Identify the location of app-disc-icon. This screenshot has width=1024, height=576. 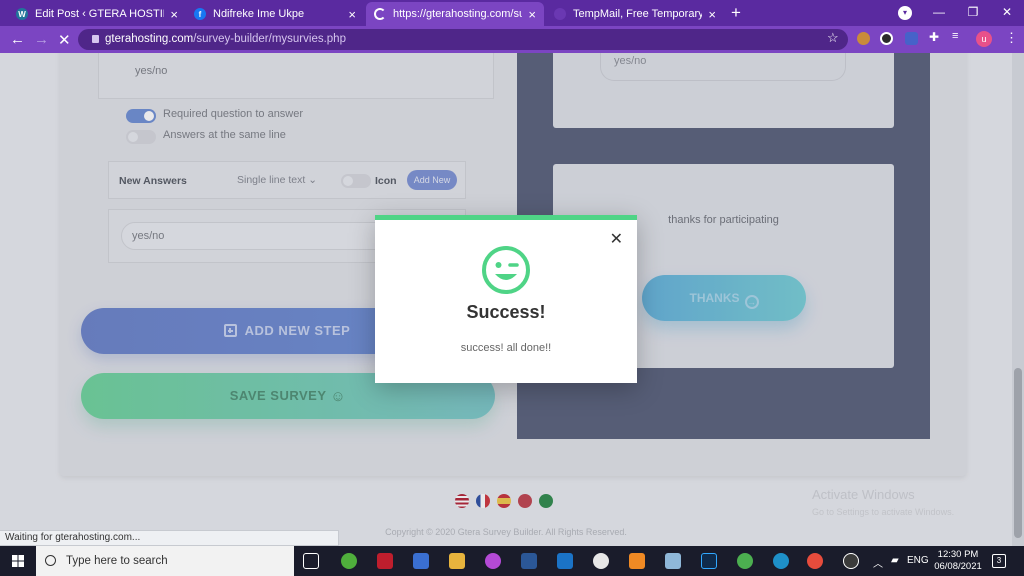
(601, 561).